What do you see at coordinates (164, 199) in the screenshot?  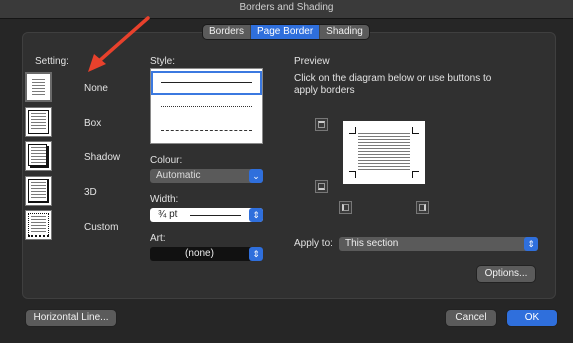 I see `width-label: Width:` at bounding box center [164, 199].